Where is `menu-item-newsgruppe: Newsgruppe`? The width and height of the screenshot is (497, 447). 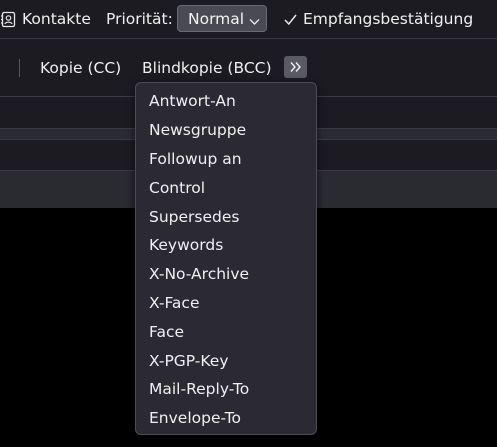 menu-item-newsgruppe: Newsgruppe is located at coordinates (226, 130).